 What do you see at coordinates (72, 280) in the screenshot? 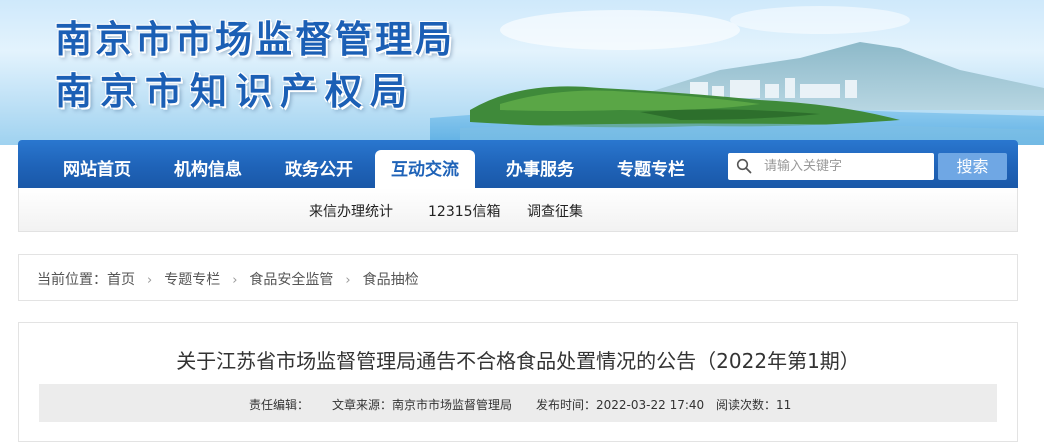
I see `breadcrumb-prefix: 当前位置：` at bounding box center [72, 280].